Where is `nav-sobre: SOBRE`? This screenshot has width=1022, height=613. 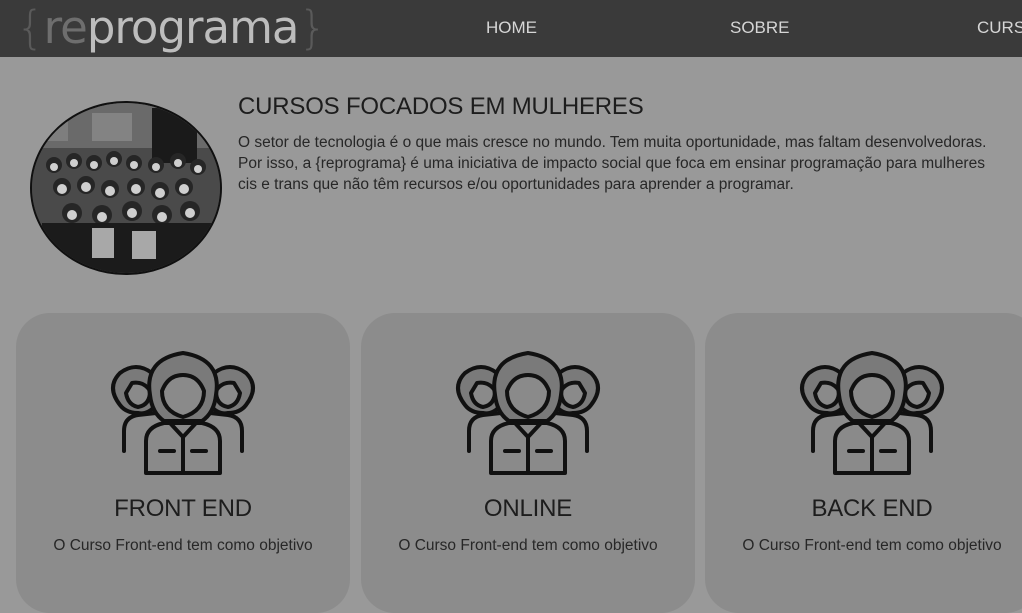
nav-sobre: SOBRE is located at coordinates (760, 28).